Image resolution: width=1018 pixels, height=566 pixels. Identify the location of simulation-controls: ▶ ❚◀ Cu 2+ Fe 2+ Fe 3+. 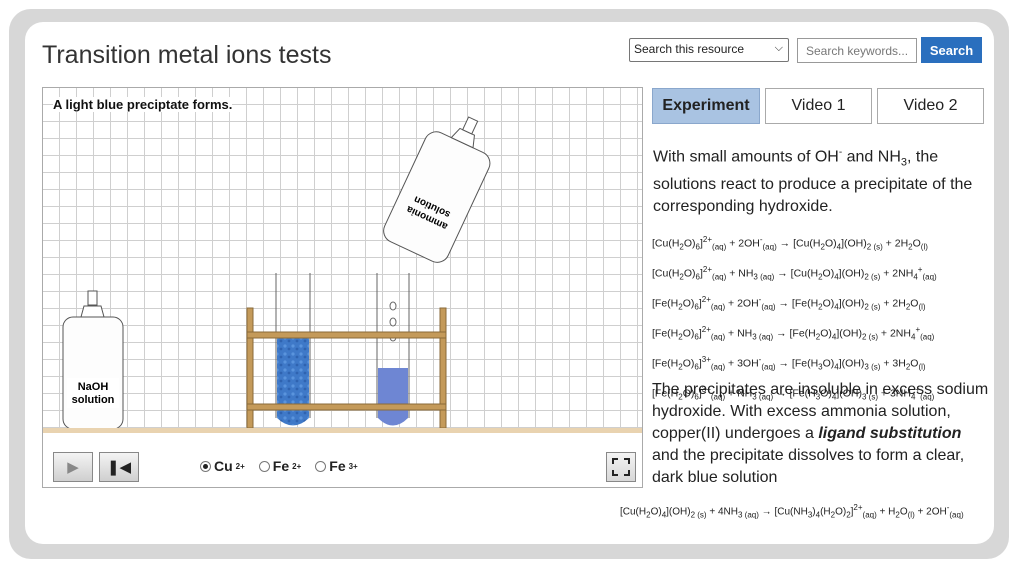
(342, 460).